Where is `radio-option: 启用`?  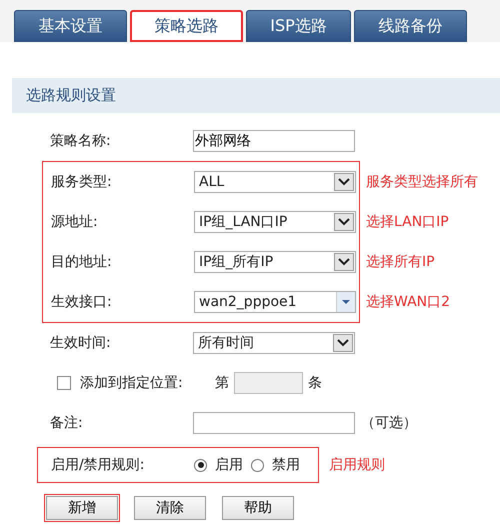
radio-option: 启用 is located at coordinates (218, 465).